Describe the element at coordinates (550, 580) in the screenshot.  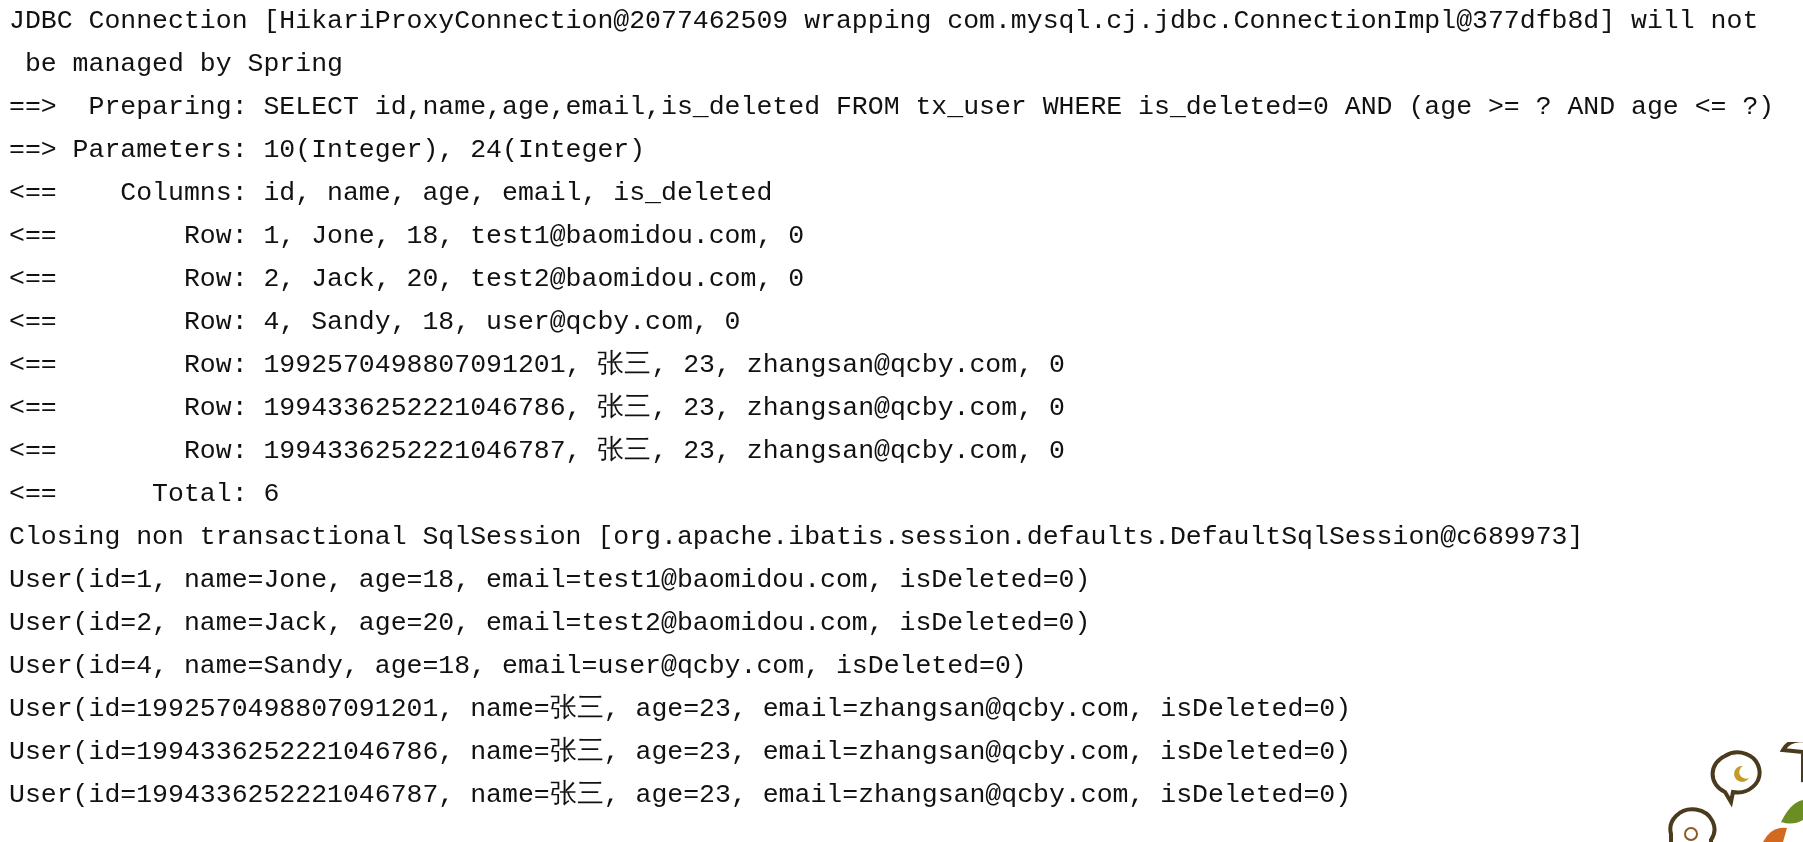
I see `log-line: User(id=1, name=Jone, age=18, email=test1@baomidou.com, isDeleted=0)` at that location.